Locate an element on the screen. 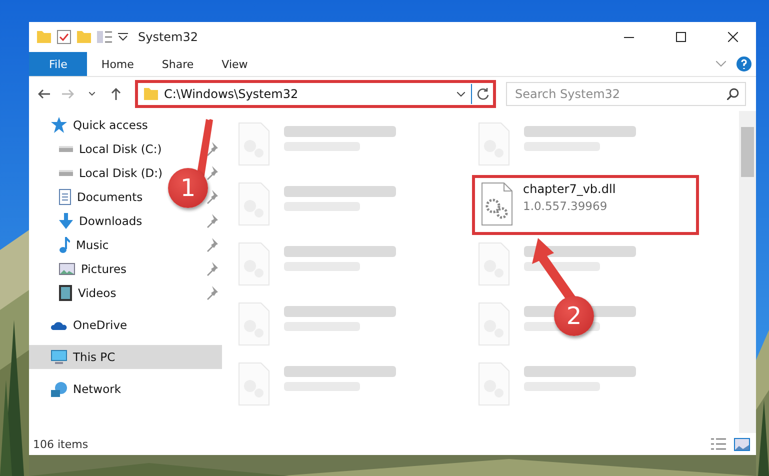  ribbon-tab: File is located at coordinates (58, 64).